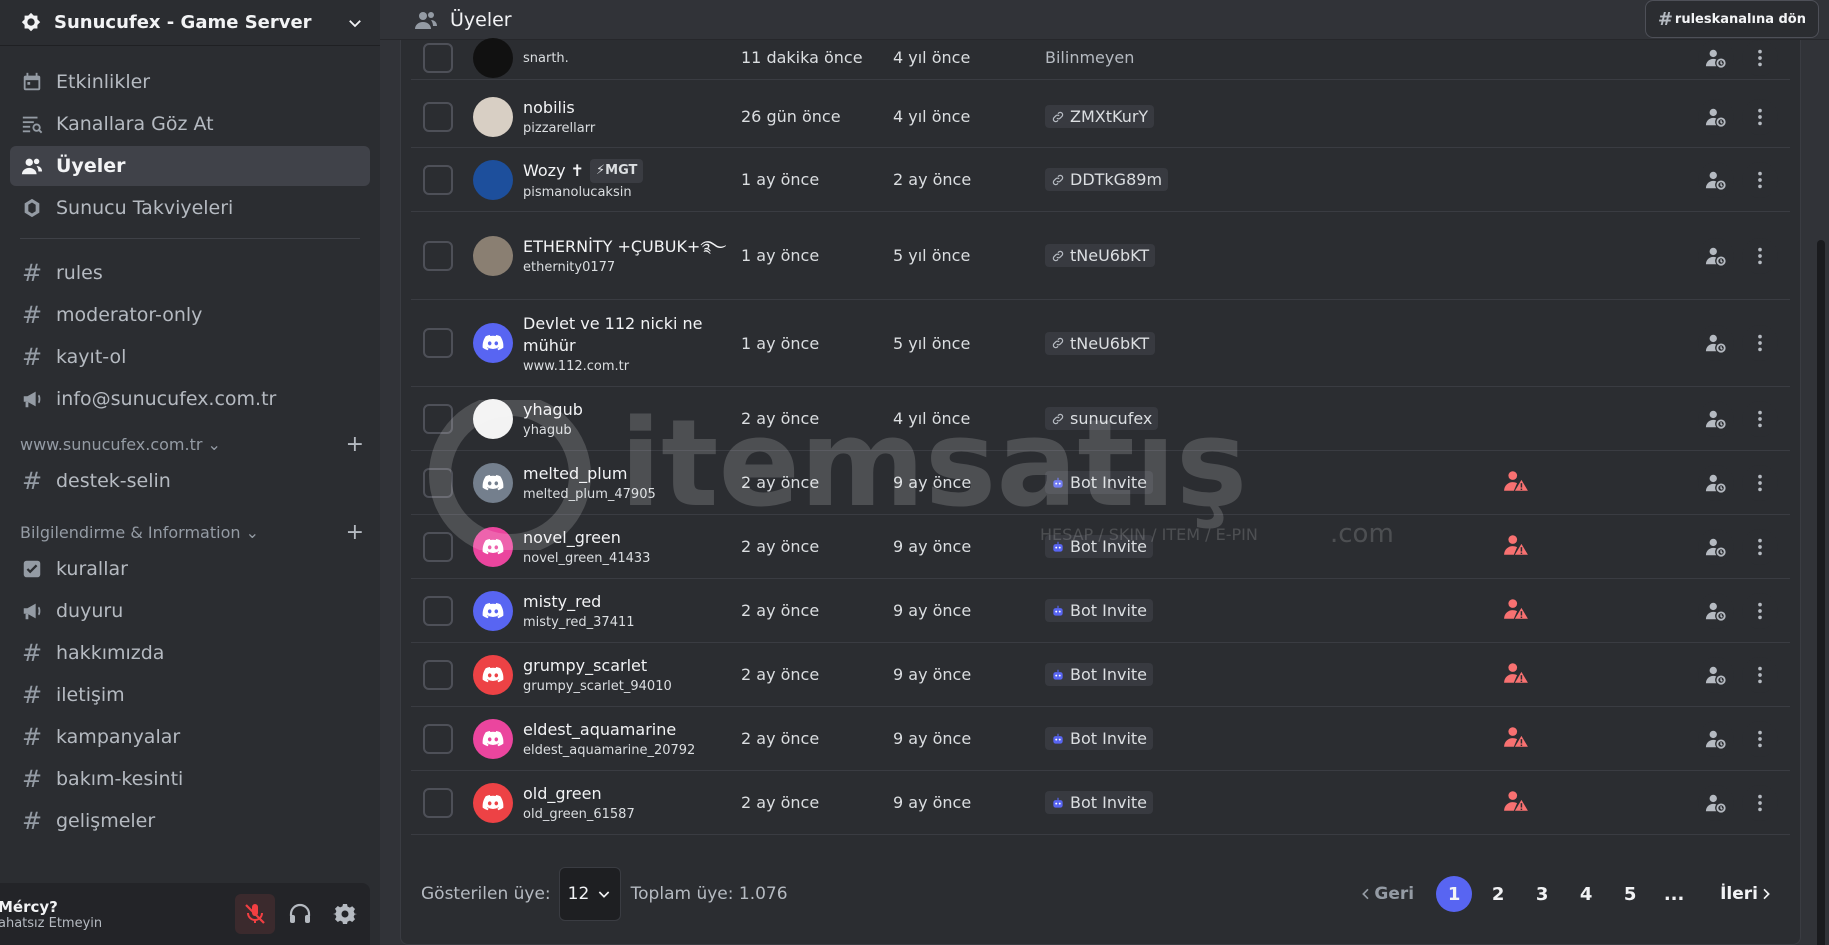  I want to click on page-3-button: 3, so click(1542, 894).